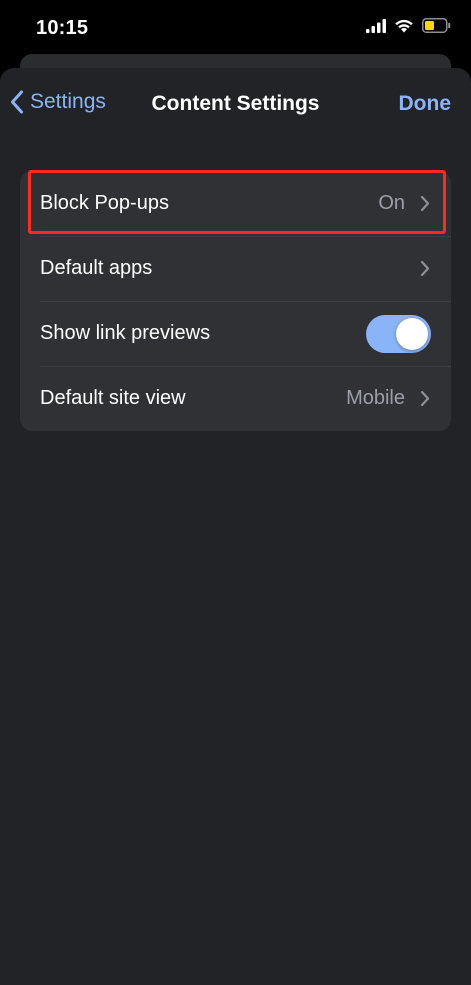  I want to click on battery-icon, so click(436, 25).